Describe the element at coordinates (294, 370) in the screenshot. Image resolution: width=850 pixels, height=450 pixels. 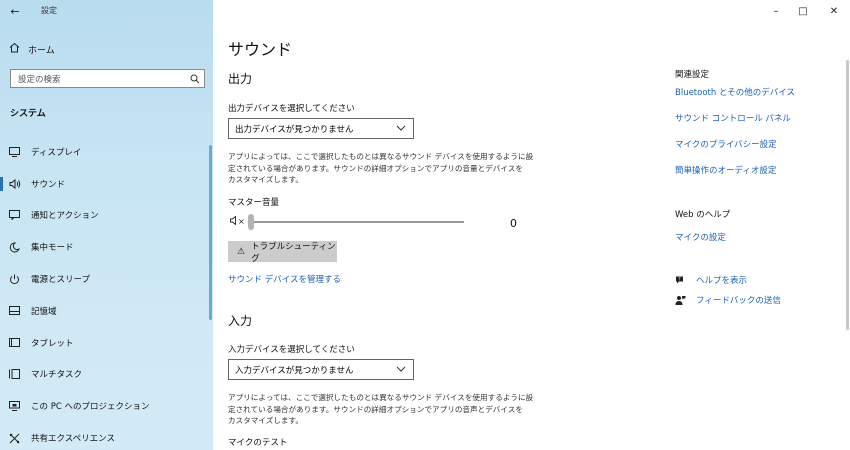
I see `input-device-value: 入力デバイスが見つかりません` at that location.